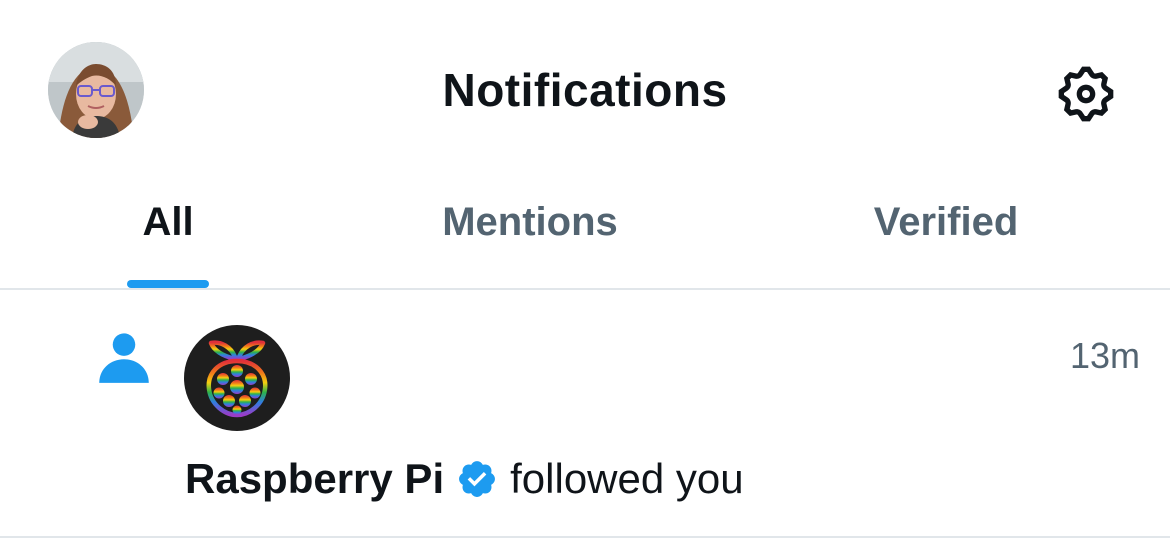  I want to click on tab-verified: Verified, so click(946, 234).